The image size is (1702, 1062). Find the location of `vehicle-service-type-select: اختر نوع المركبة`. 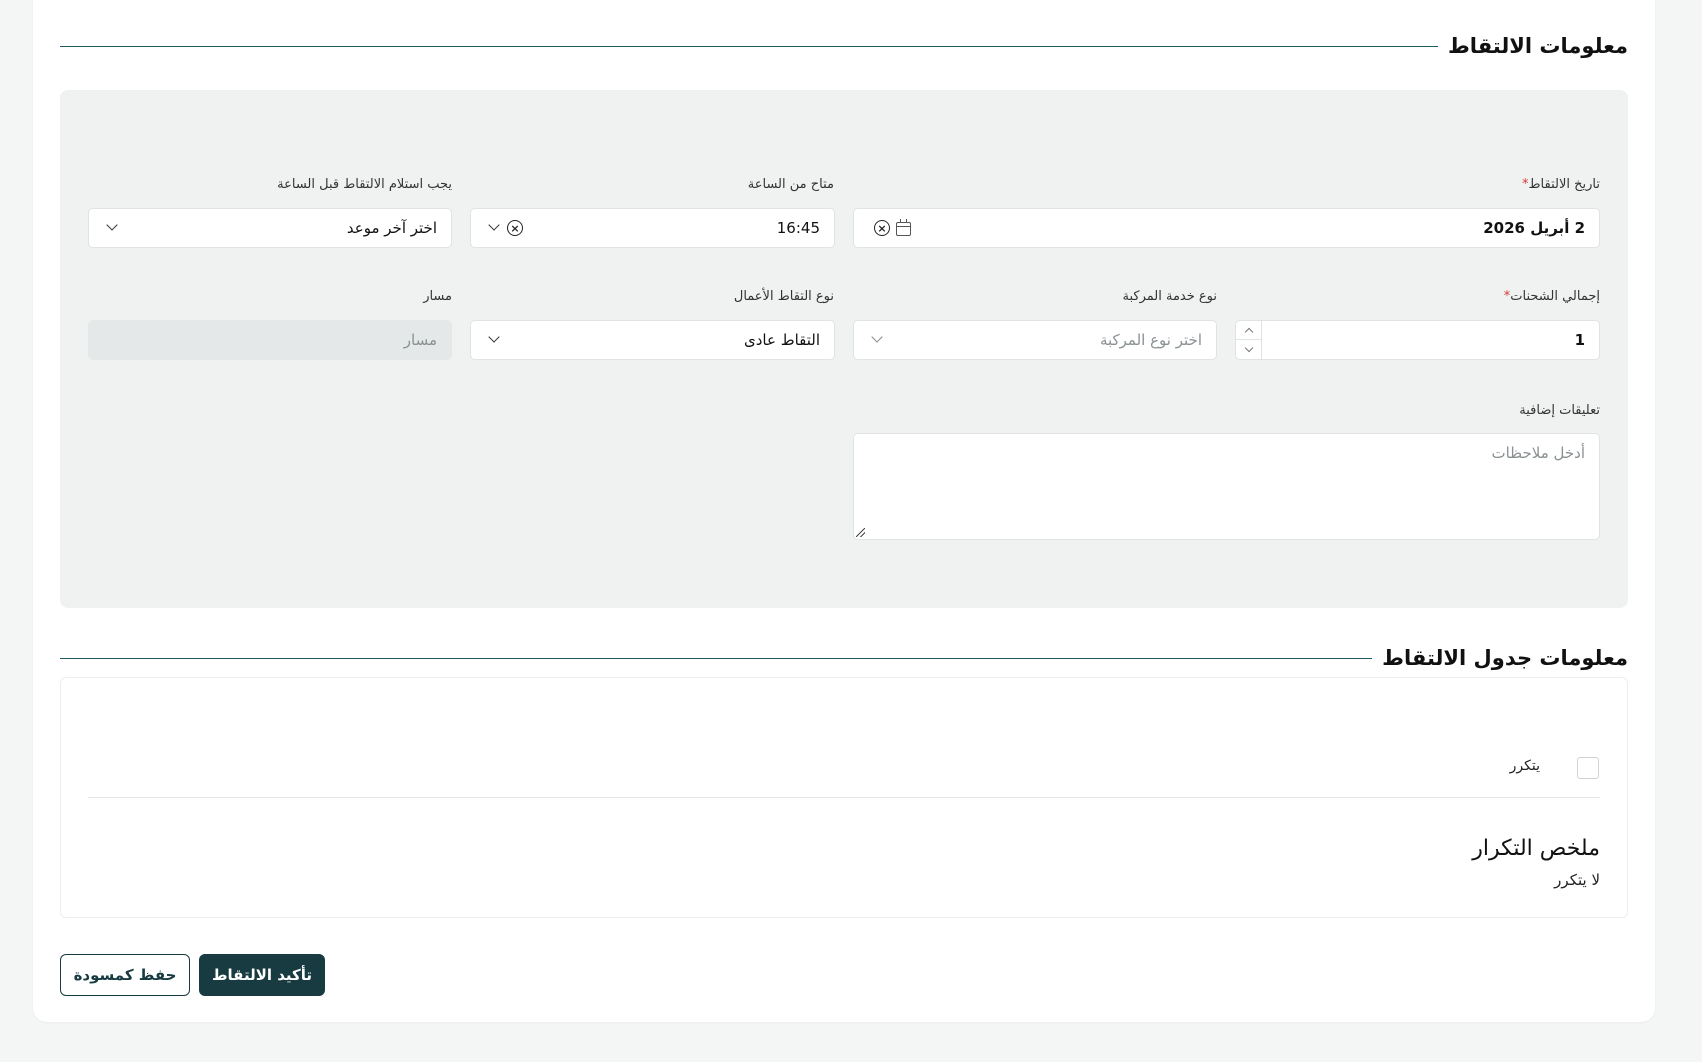

vehicle-service-type-select: اختر نوع المركبة is located at coordinates (1035, 340).